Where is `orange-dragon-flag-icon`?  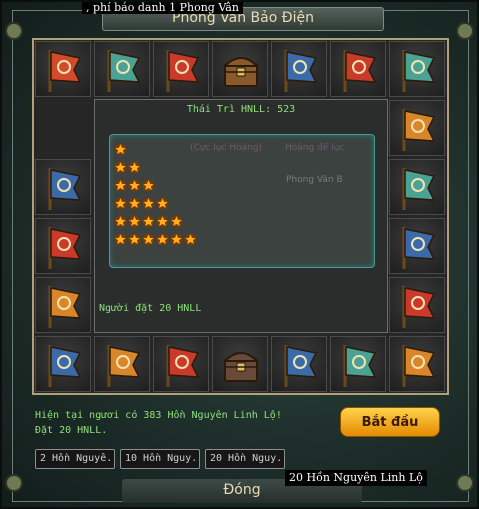 orange-dragon-flag-icon is located at coordinates (63, 305).